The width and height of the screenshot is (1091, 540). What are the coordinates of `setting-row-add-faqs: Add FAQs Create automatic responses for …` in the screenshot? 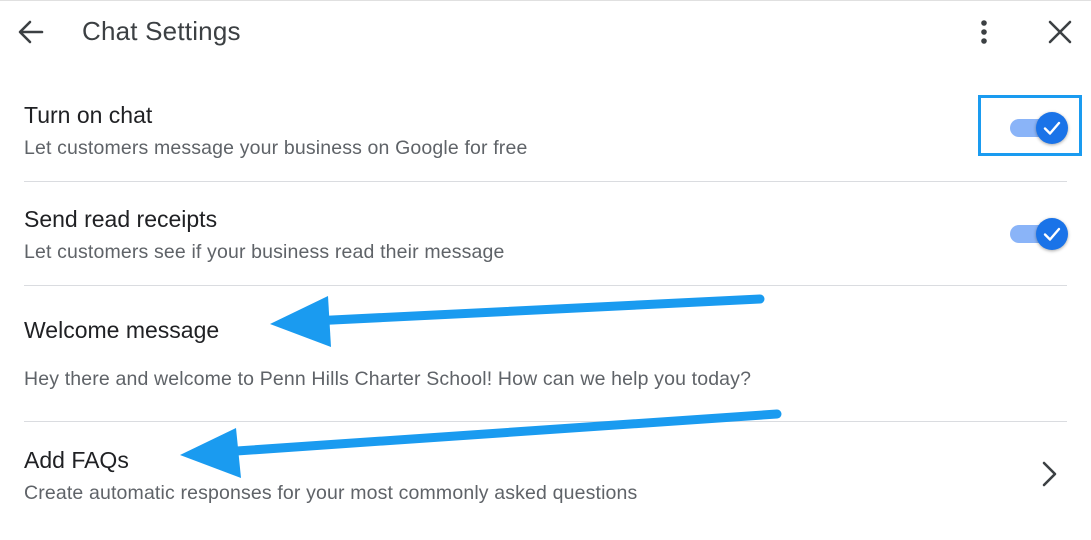 It's located at (545, 481).